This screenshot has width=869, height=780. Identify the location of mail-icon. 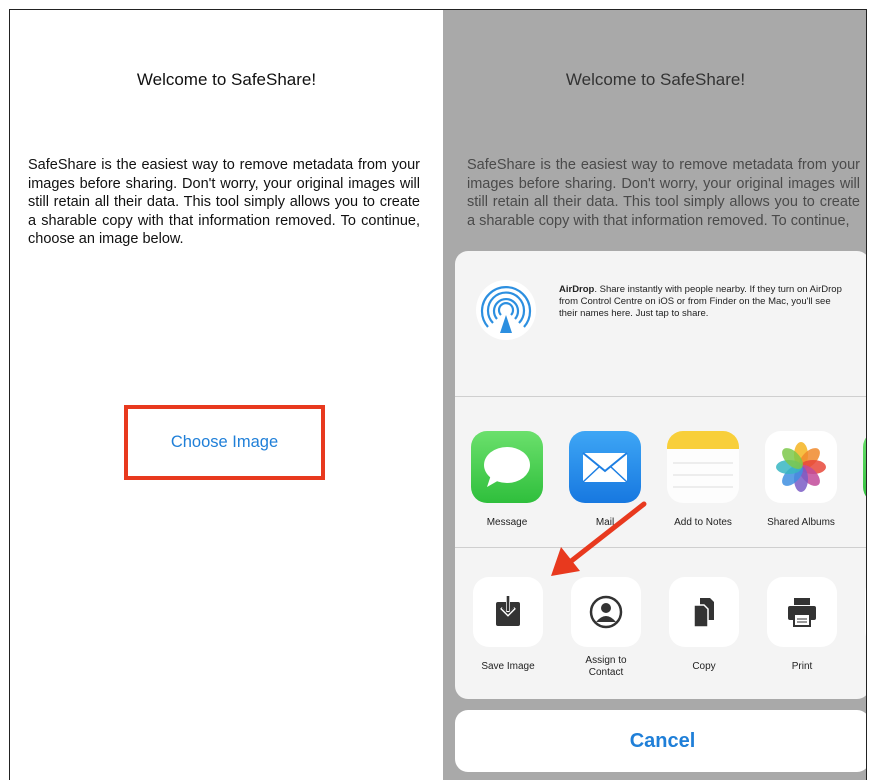
(605, 467).